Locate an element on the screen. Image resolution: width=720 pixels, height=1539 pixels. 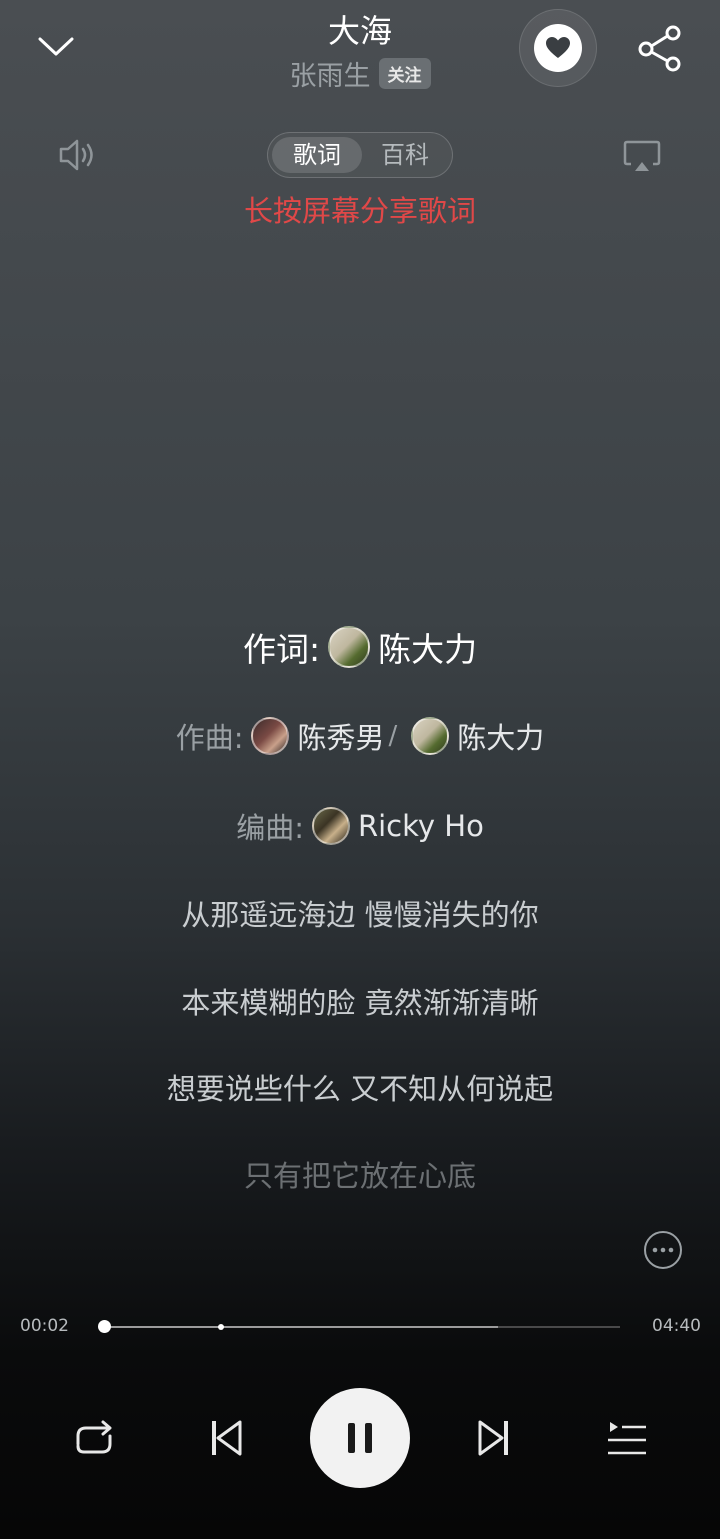
tab-lyrics: 歌词 is located at coordinates (317, 155).